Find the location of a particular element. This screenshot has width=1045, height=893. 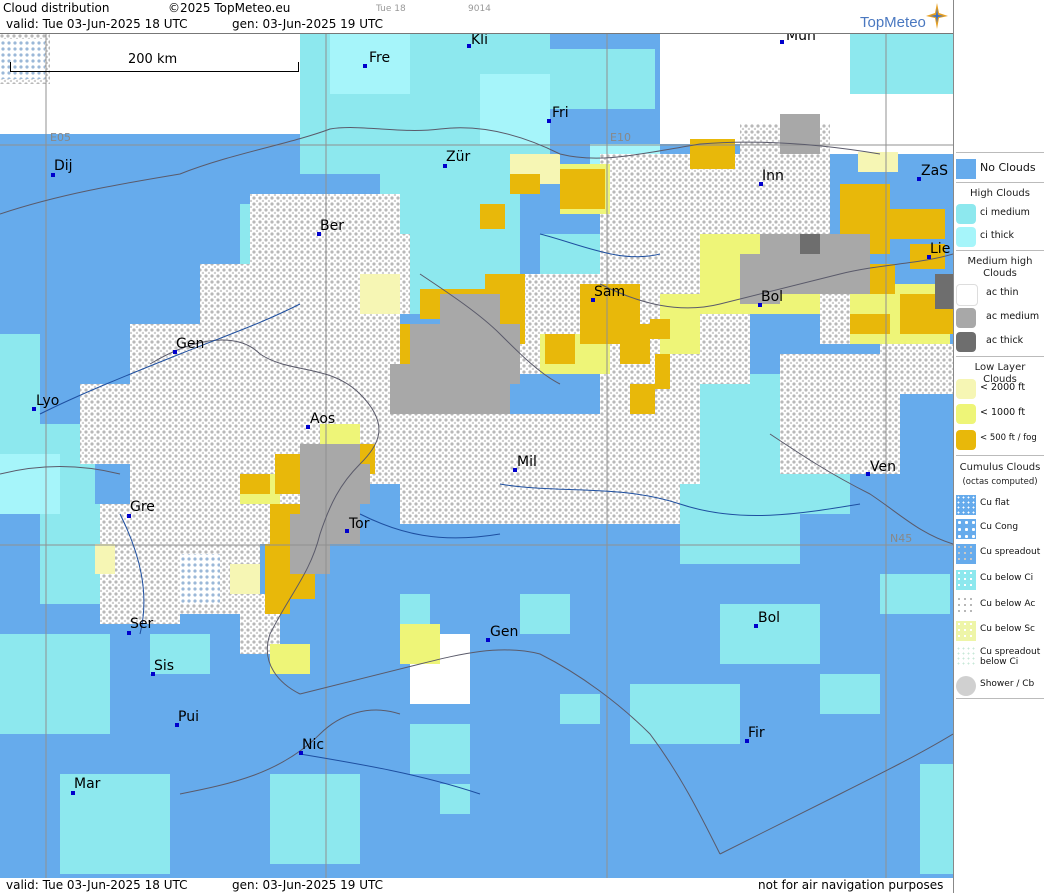

city-label: Lyo is located at coordinates (45, 402).